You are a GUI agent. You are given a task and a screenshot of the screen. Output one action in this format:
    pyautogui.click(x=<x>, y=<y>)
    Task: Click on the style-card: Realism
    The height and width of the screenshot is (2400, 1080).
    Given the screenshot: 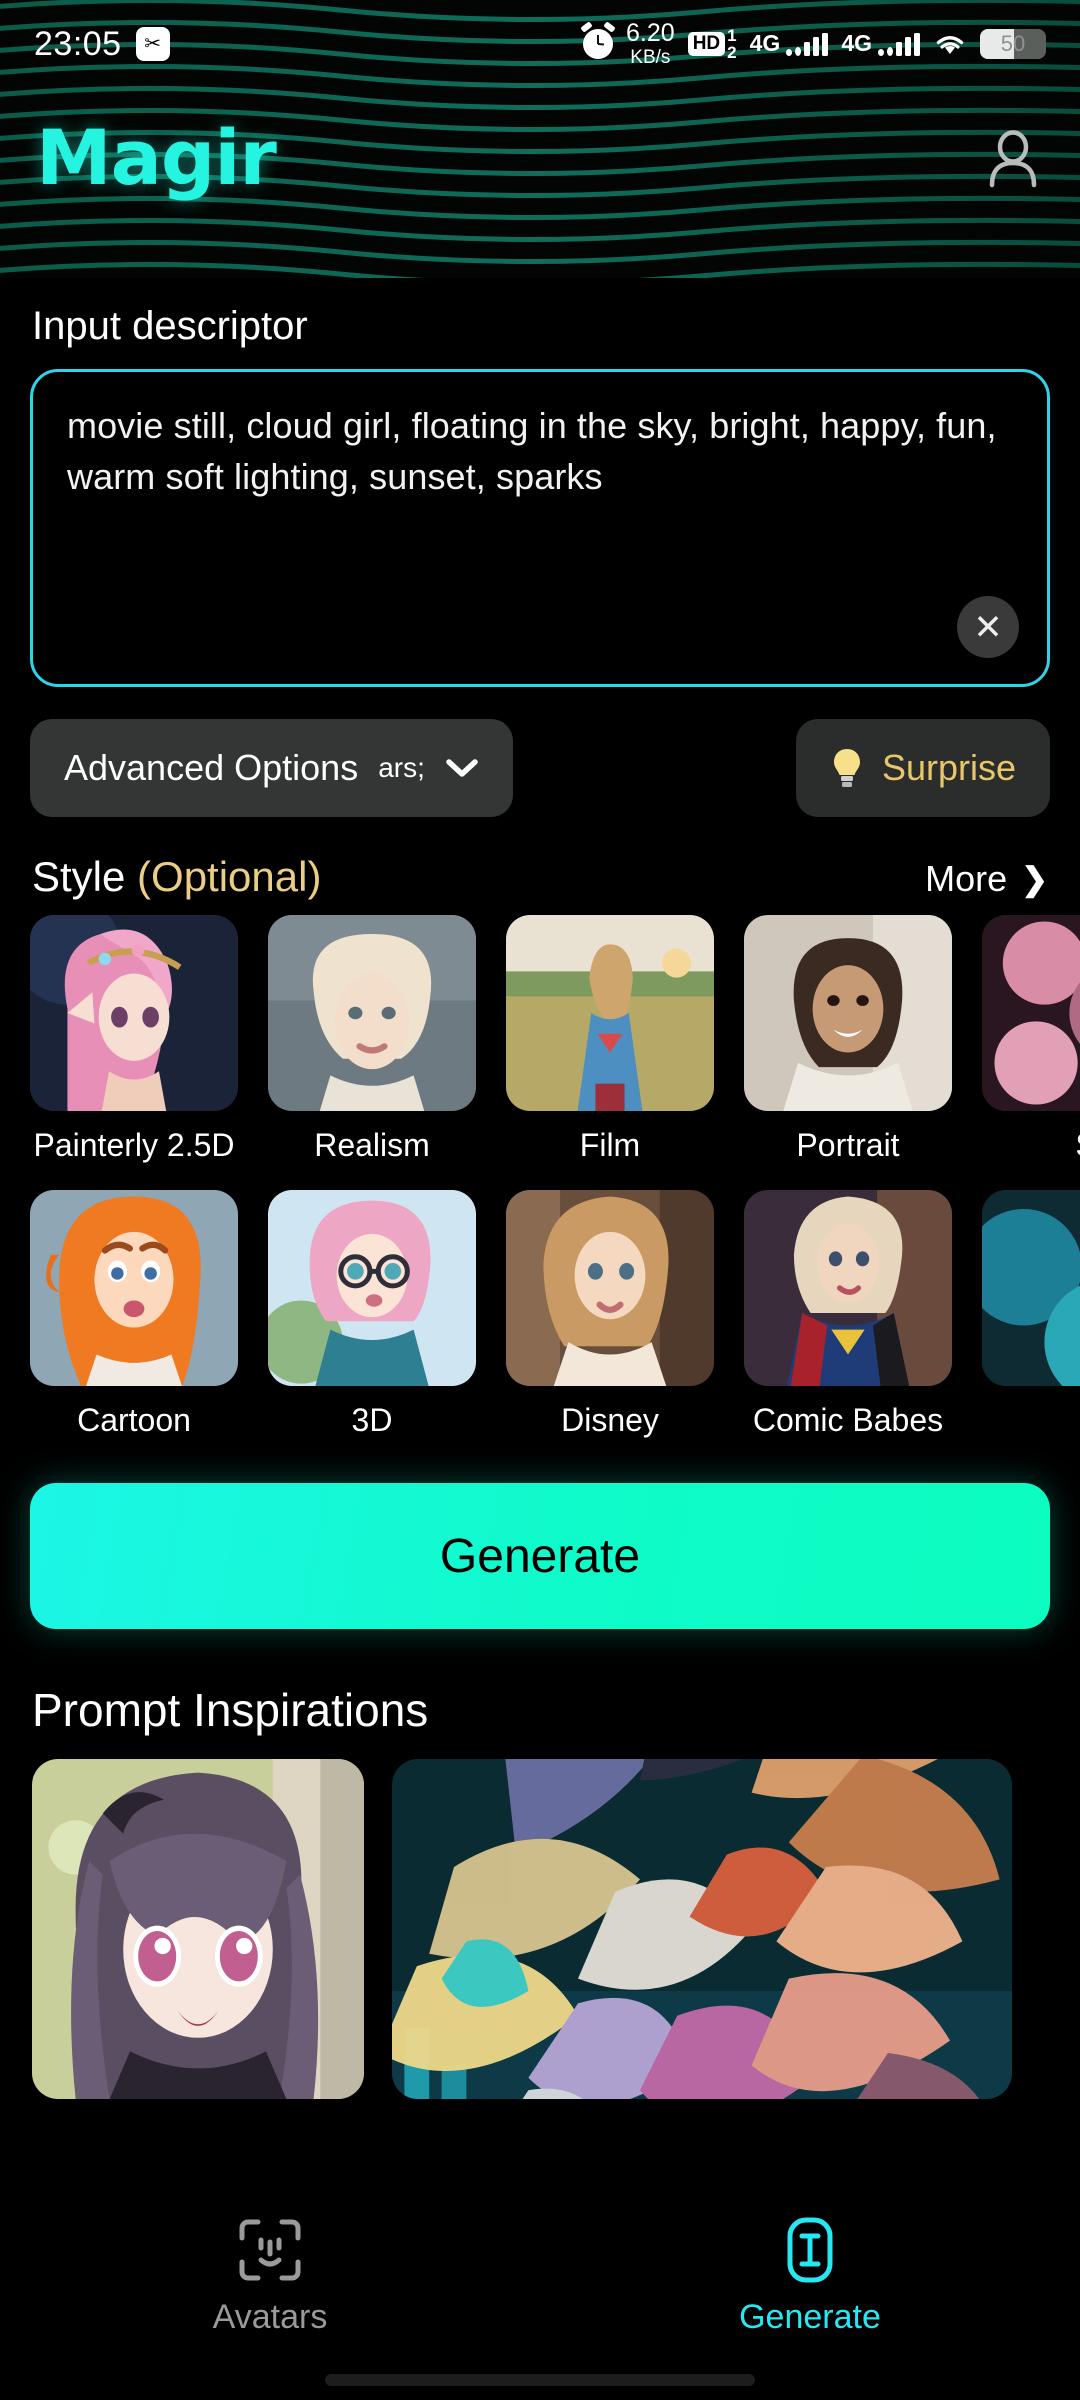 What is the action you would take?
    pyautogui.click(x=372, y=1039)
    